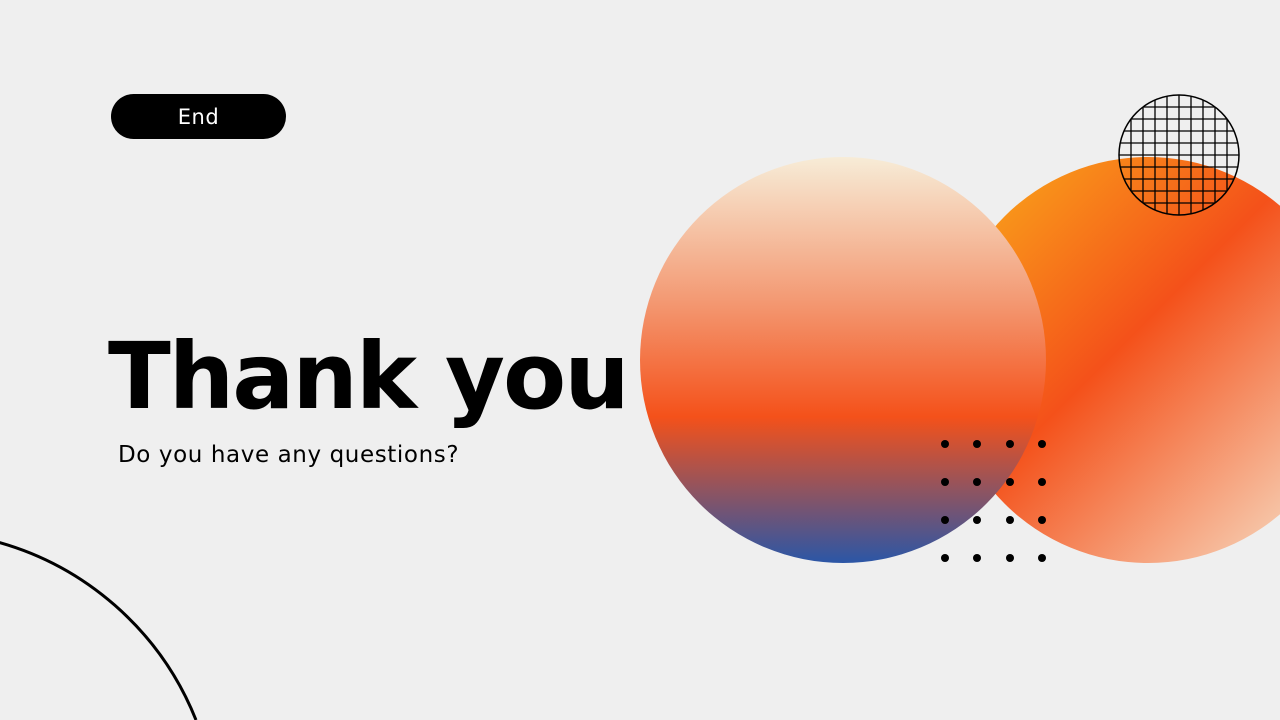 The height and width of the screenshot is (720, 1280). I want to click on end-badge-label: End, so click(198, 116).